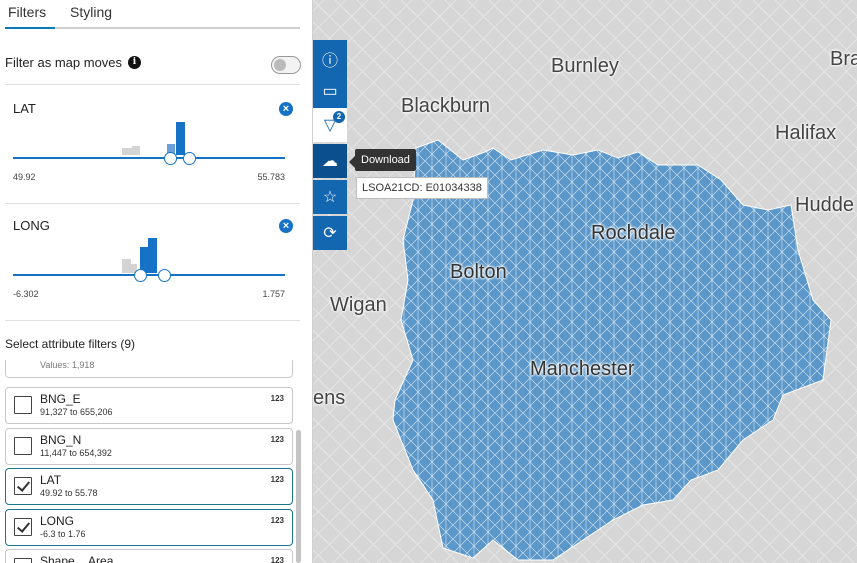  Describe the element at coordinates (76, 412) in the screenshot. I see `attribute-range: 91,327 to 655,206` at that location.